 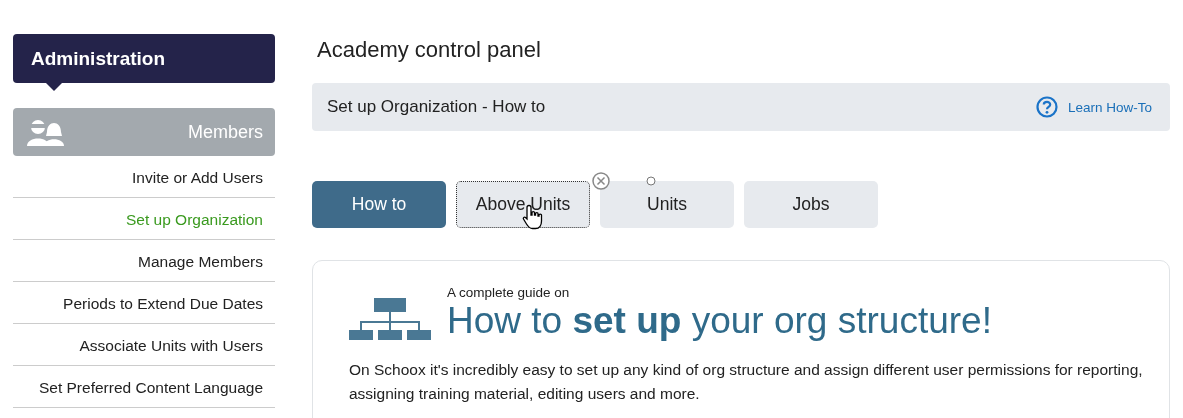 What do you see at coordinates (651, 181) in the screenshot?
I see `handle-icon` at bounding box center [651, 181].